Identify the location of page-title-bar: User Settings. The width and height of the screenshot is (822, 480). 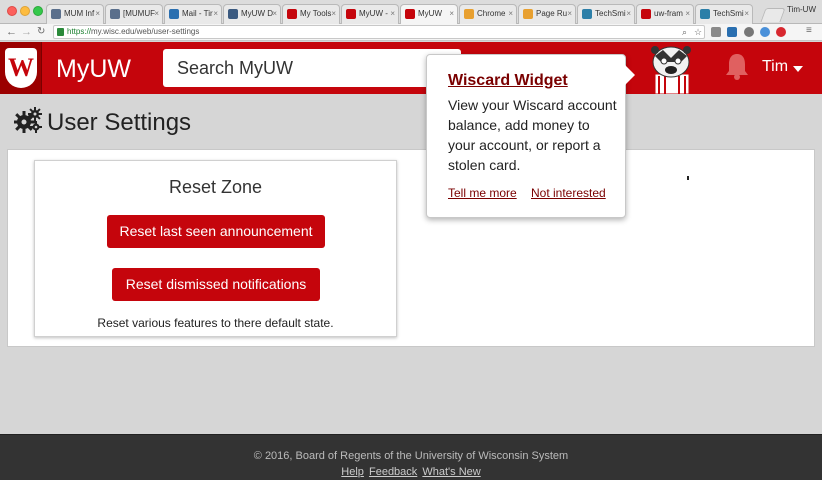
(411, 121).